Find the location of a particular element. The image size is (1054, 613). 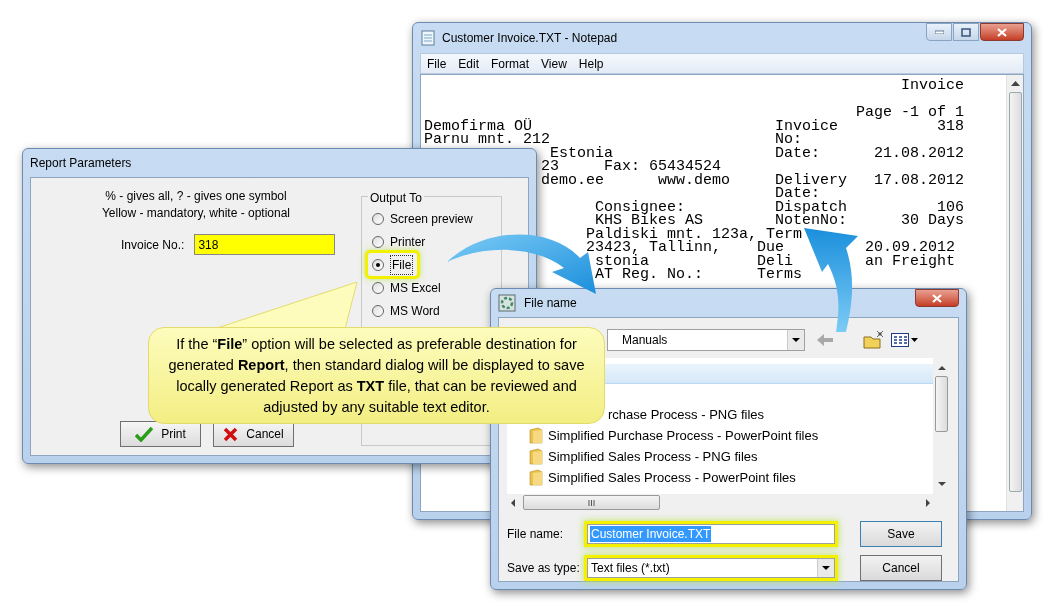

restore-icon is located at coordinates (966, 32).